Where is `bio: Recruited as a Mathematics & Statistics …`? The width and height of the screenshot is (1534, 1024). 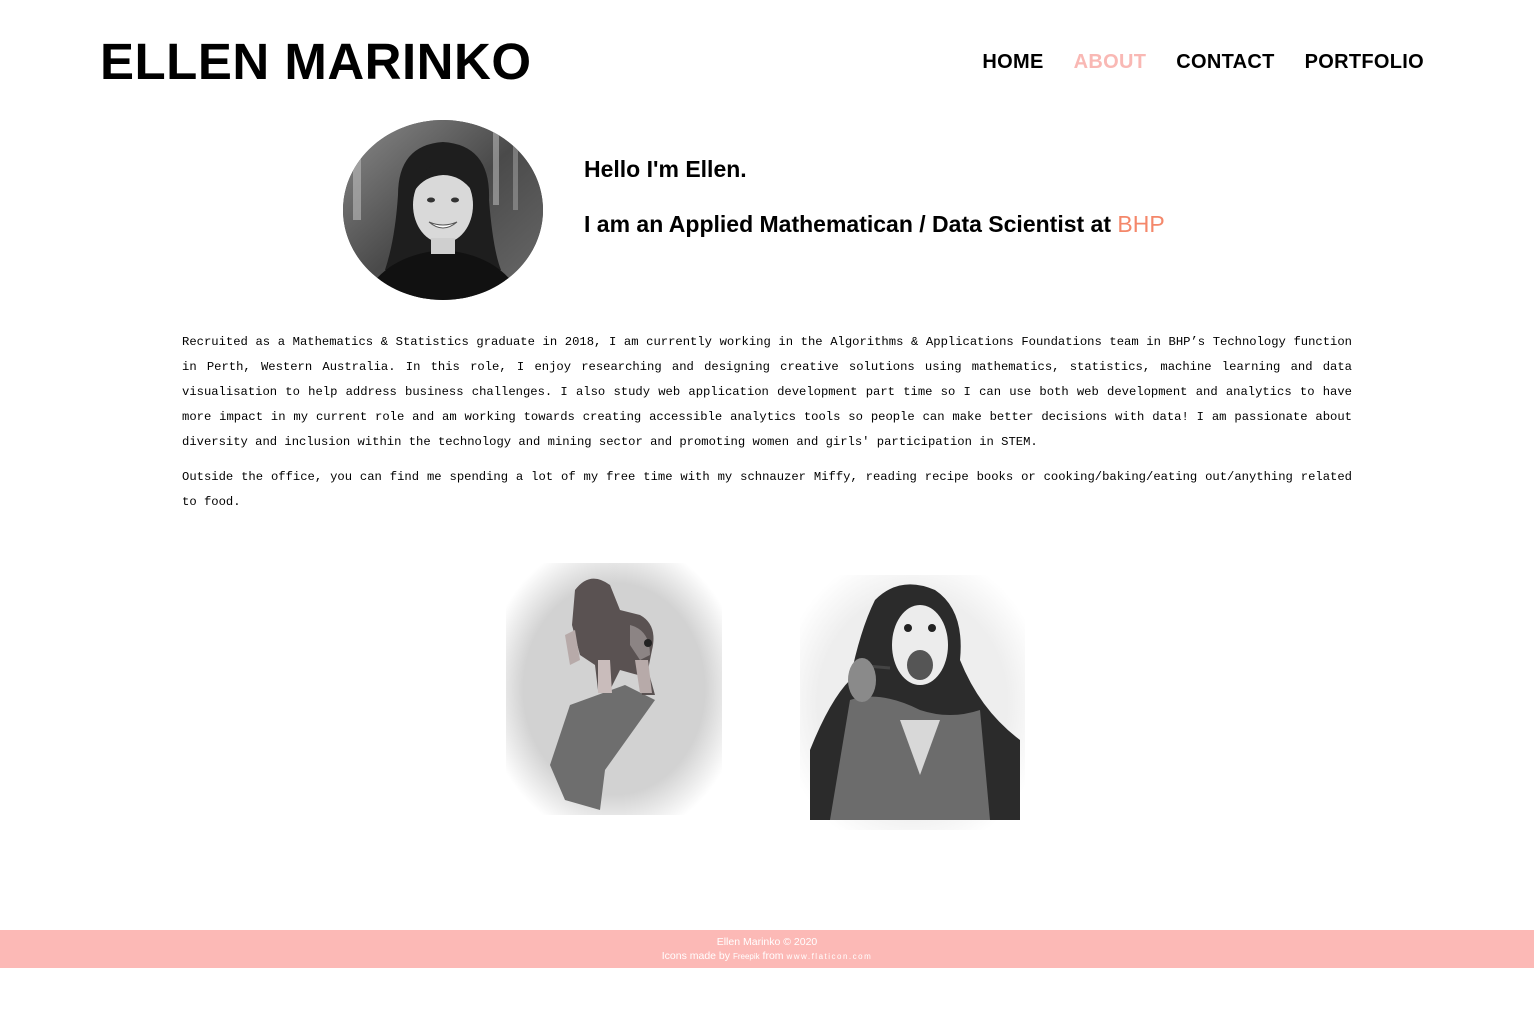 bio: Recruited as a Mathematics & Statistics … is located at coordinates (767, 427).